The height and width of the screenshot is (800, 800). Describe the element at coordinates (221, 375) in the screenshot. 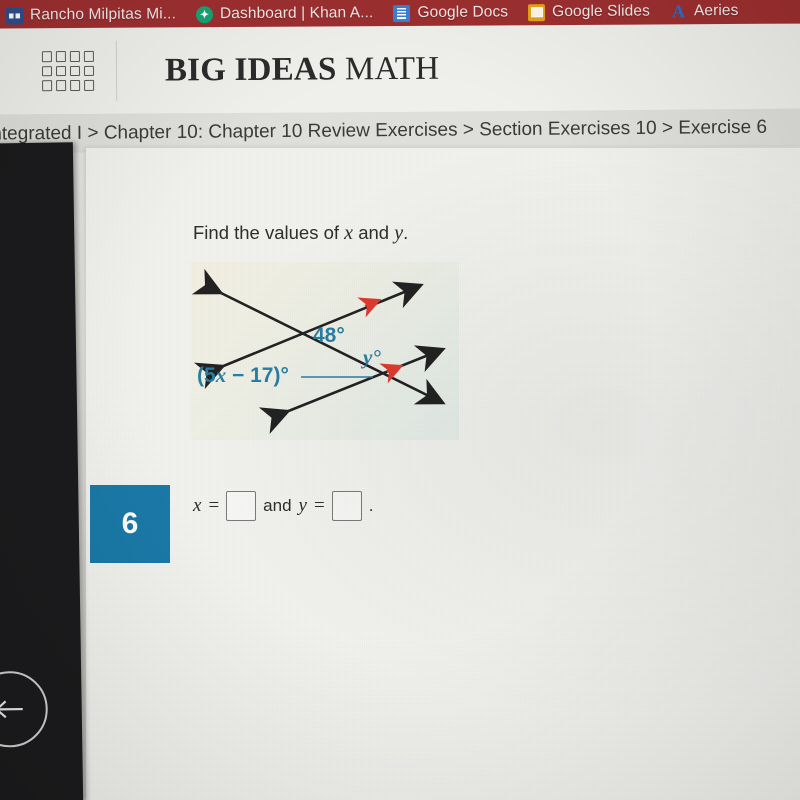

I see `expr-variable: x` at that location.